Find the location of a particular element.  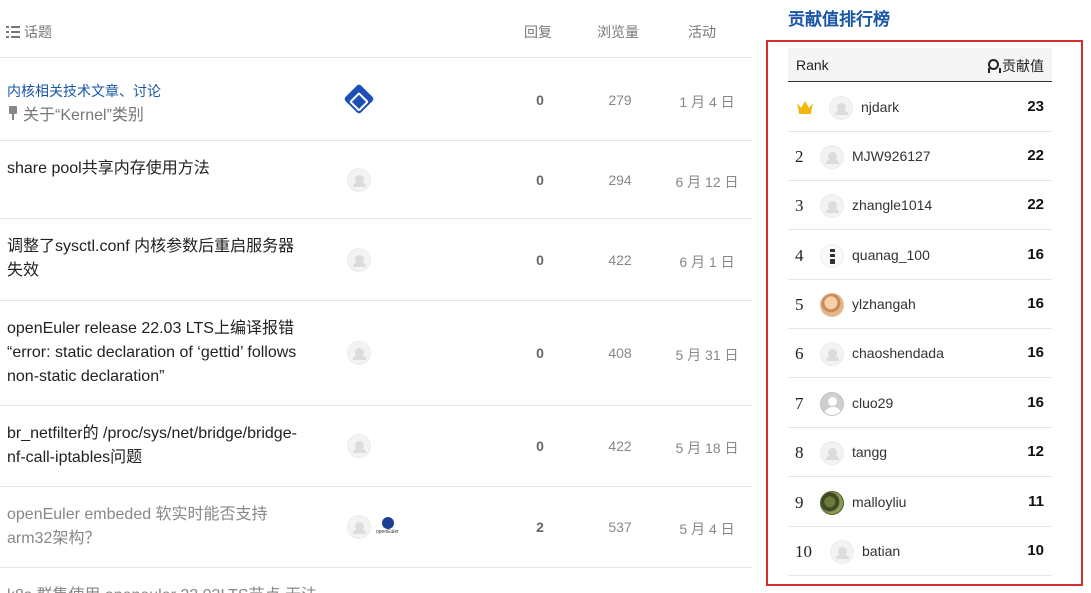

score-header-label: 贡献值 is located at coordinates (1023, 66).